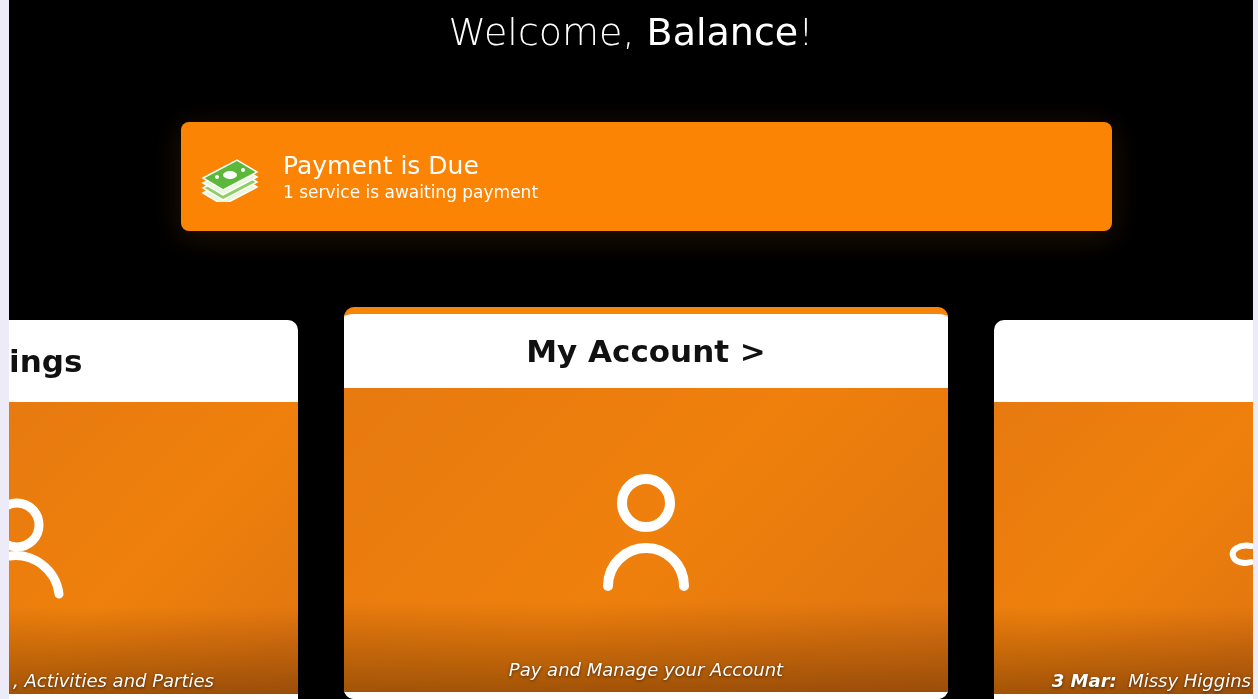 This screenshot has width=1258, height=699. I want to click on card-title: My Account >, so click(646, 351).